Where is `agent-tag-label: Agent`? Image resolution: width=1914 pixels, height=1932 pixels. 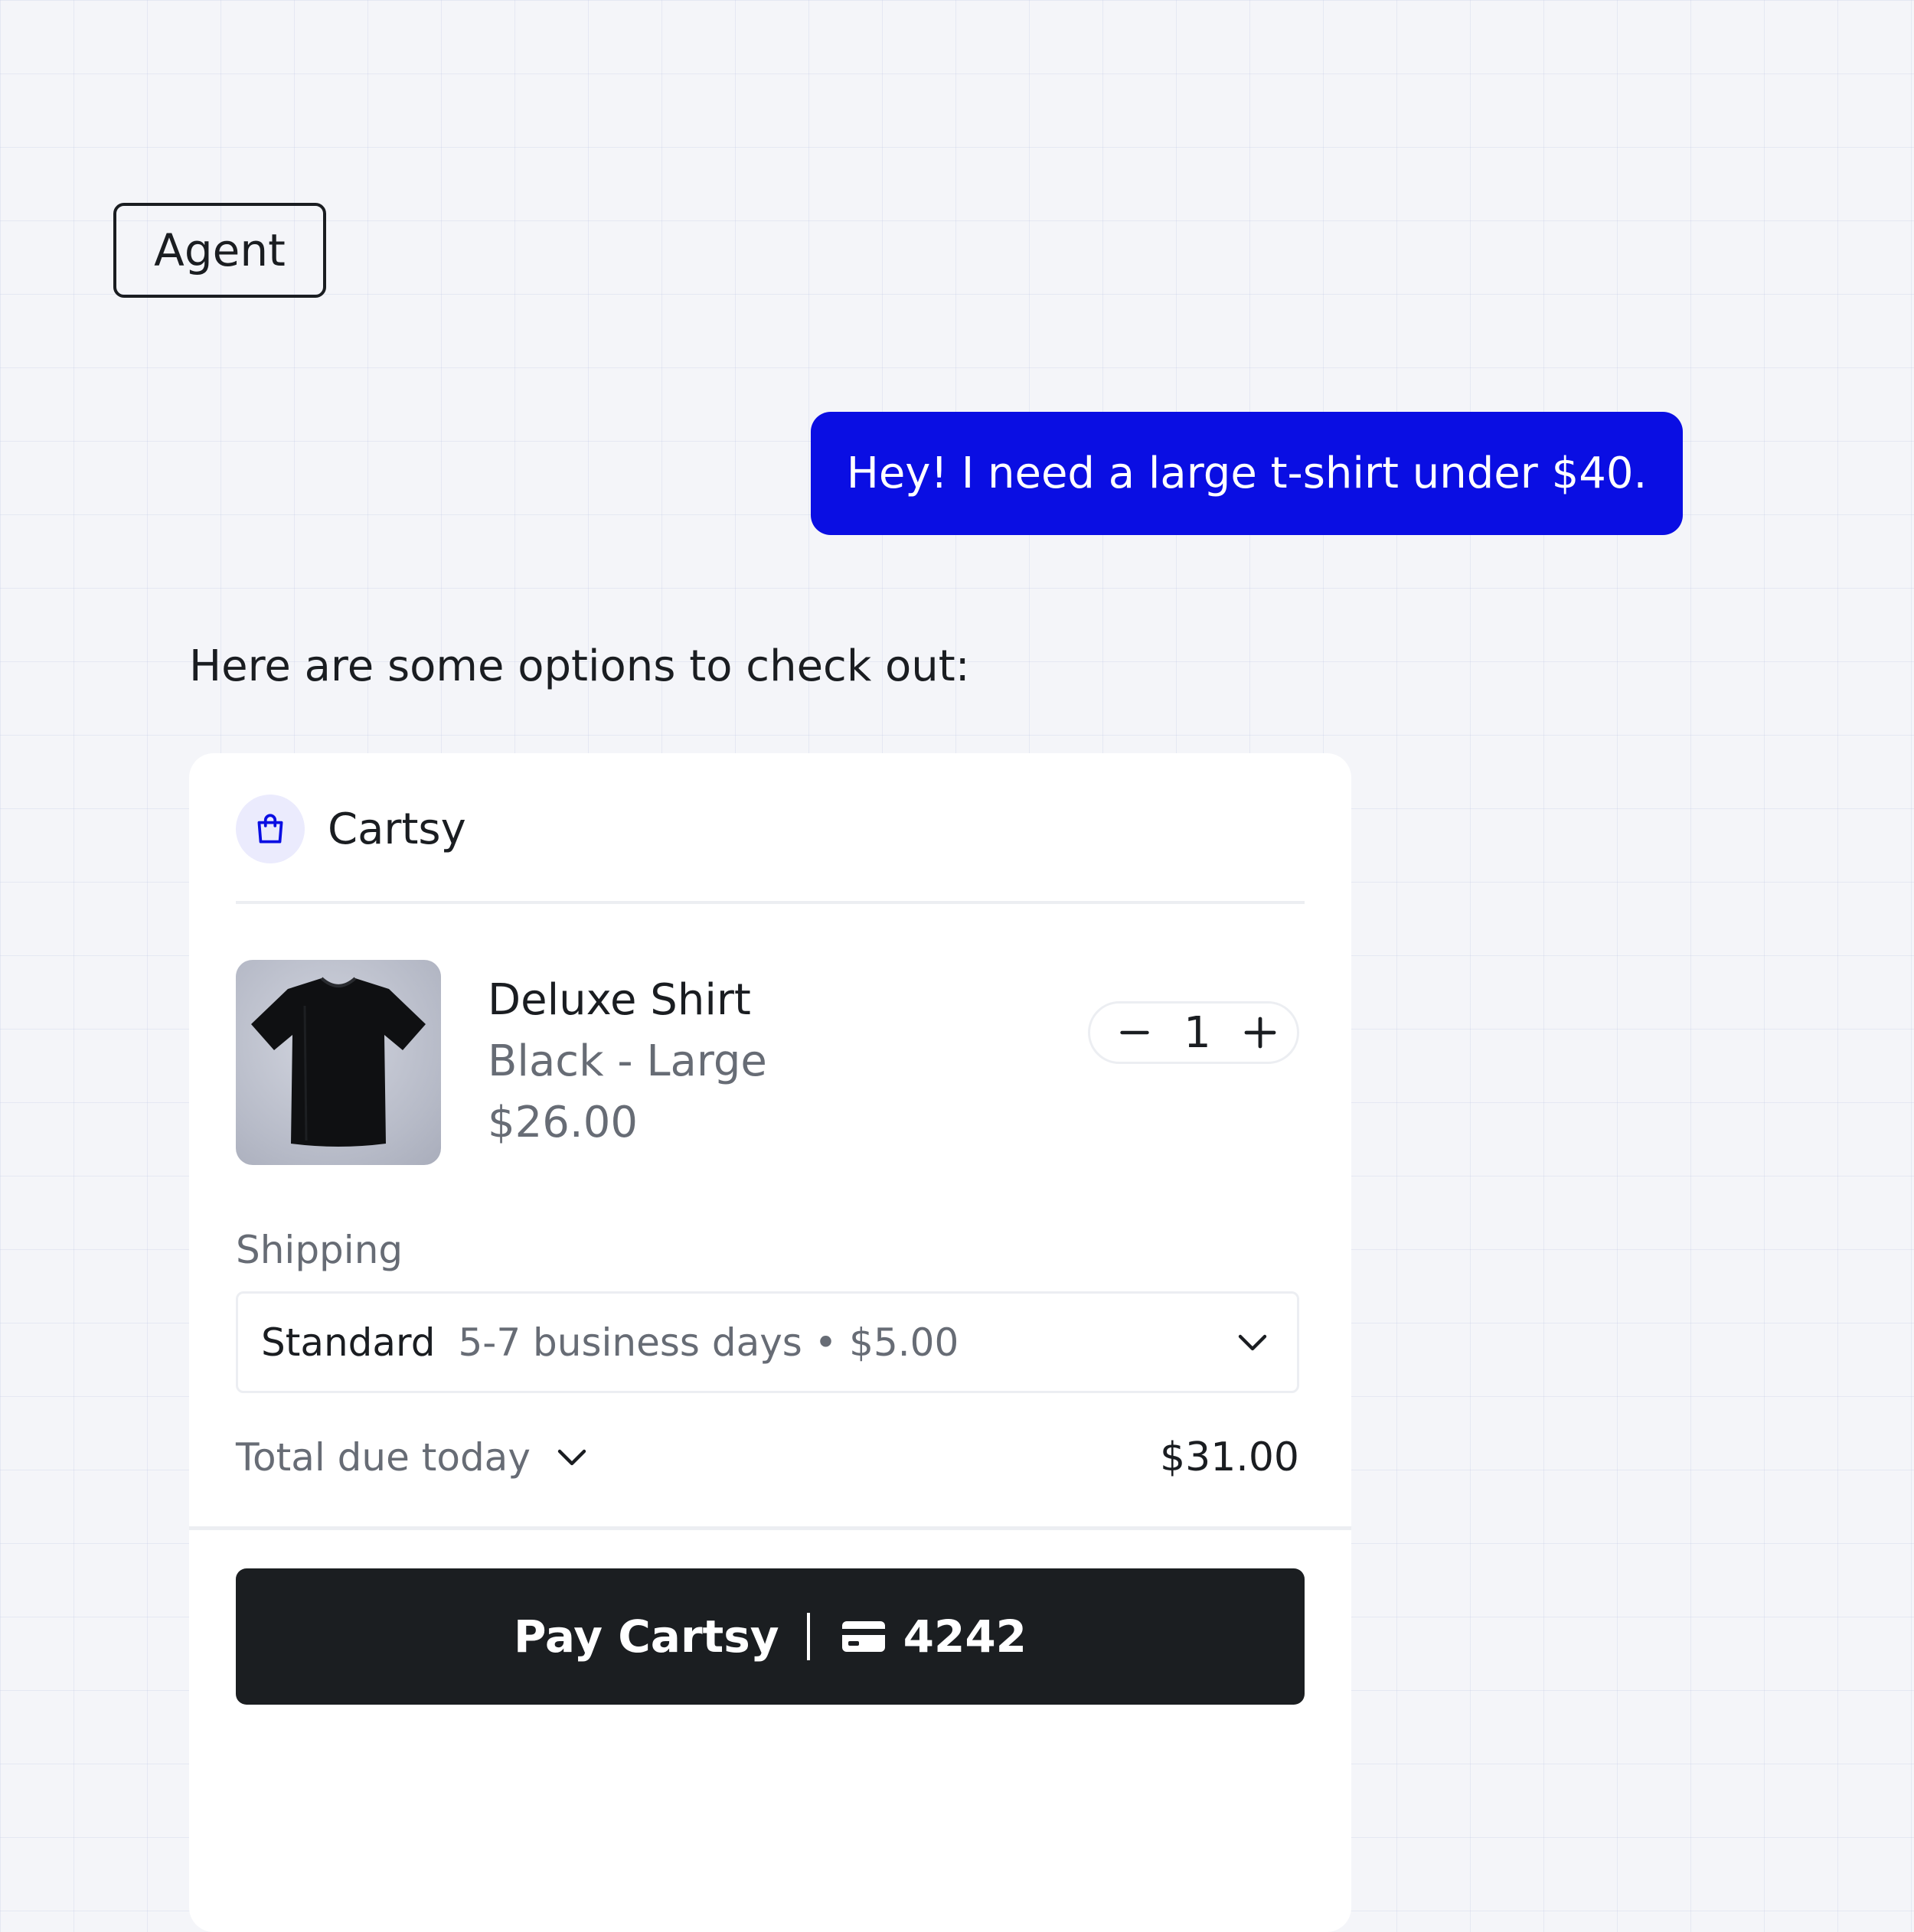
agent-tag-label: Agent is located at coordinates (220, 250).